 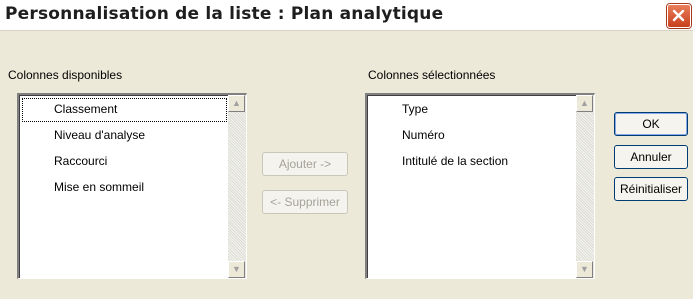 I want to click on close-icon, so click(x=678, y=15).